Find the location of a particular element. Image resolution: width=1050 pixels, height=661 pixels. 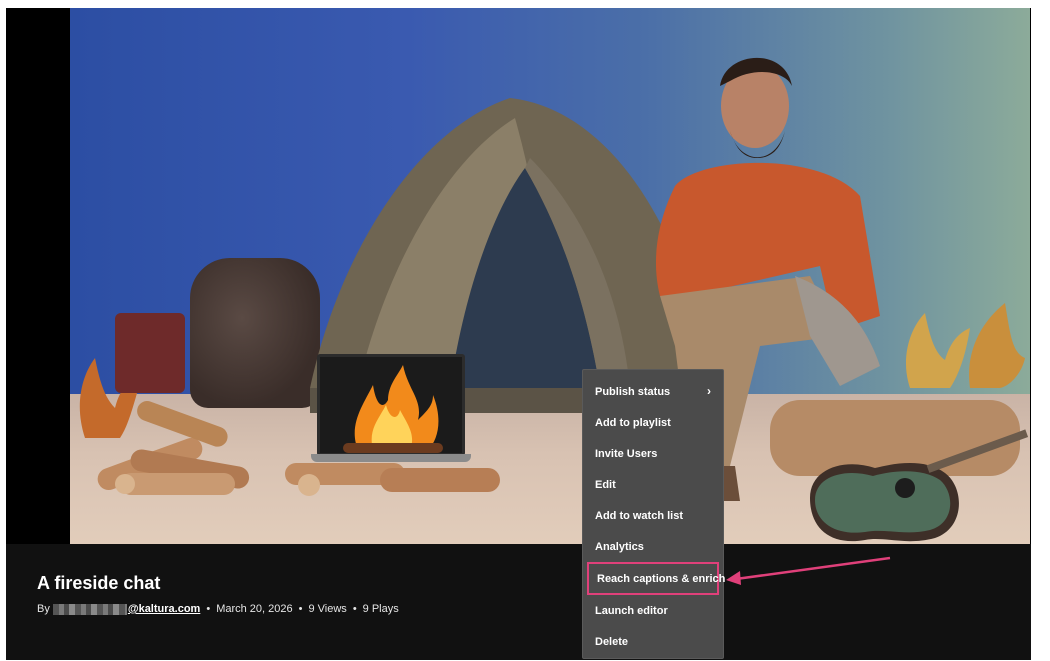

fire-icon is located at coordinates (393, 409).